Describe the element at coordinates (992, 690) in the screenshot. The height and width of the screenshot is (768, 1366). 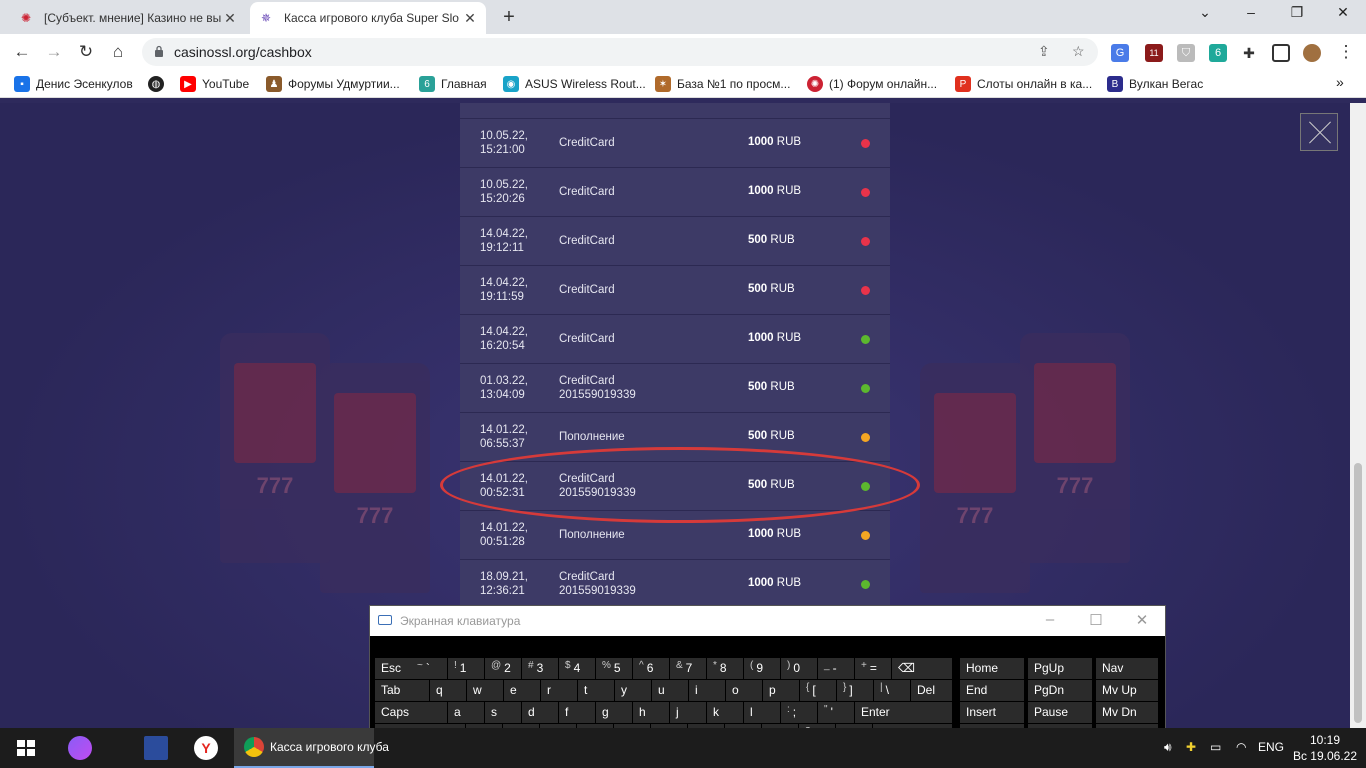
I see `osk-key: End` at that location.